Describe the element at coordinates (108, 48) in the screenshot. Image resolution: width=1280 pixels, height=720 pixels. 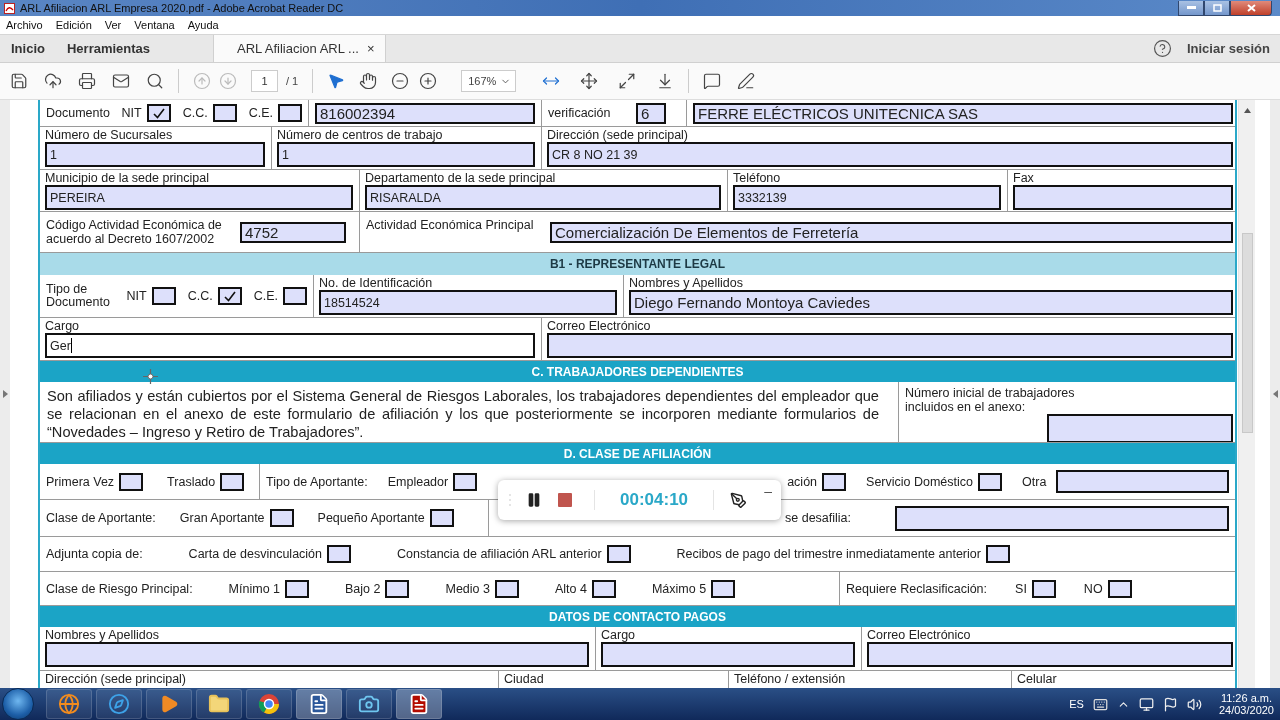
I see `tab: Herramientas` at that location.